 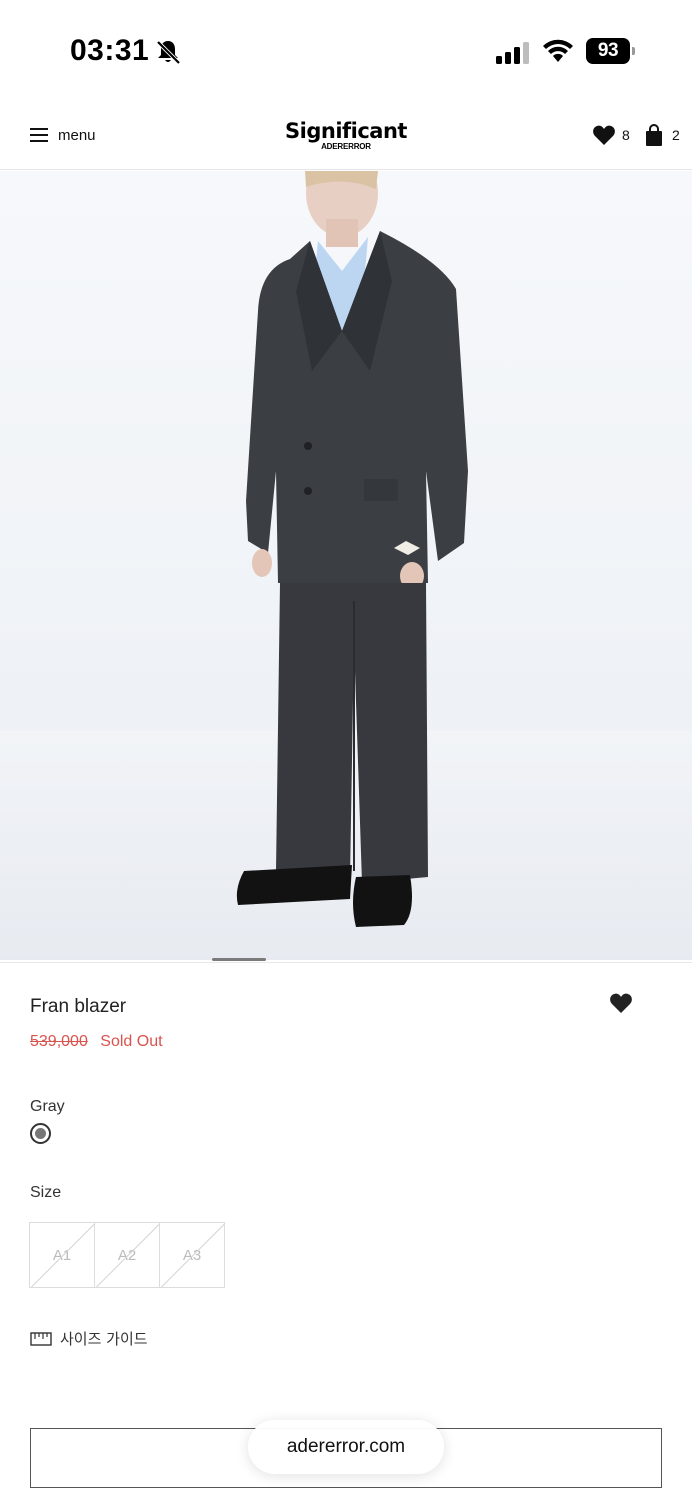 I want to click on menu-label: menu, so click(x=77, y=135).